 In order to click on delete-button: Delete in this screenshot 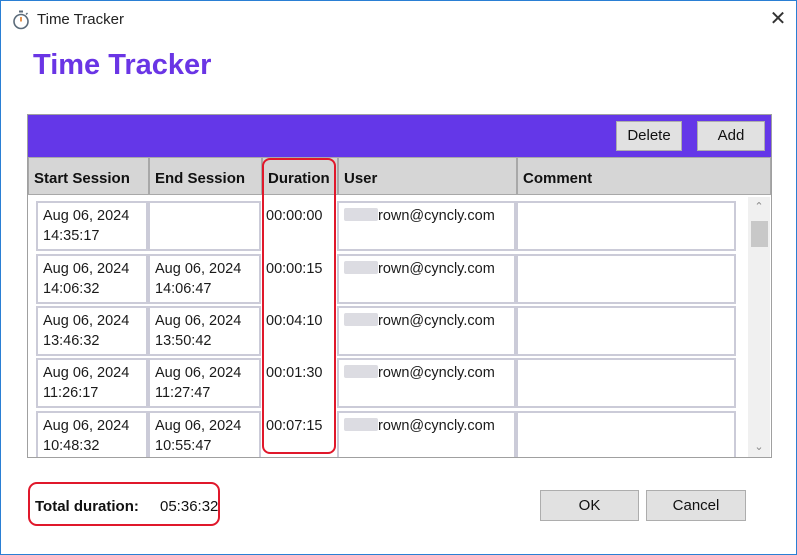, I will do `click(649, 136)`.